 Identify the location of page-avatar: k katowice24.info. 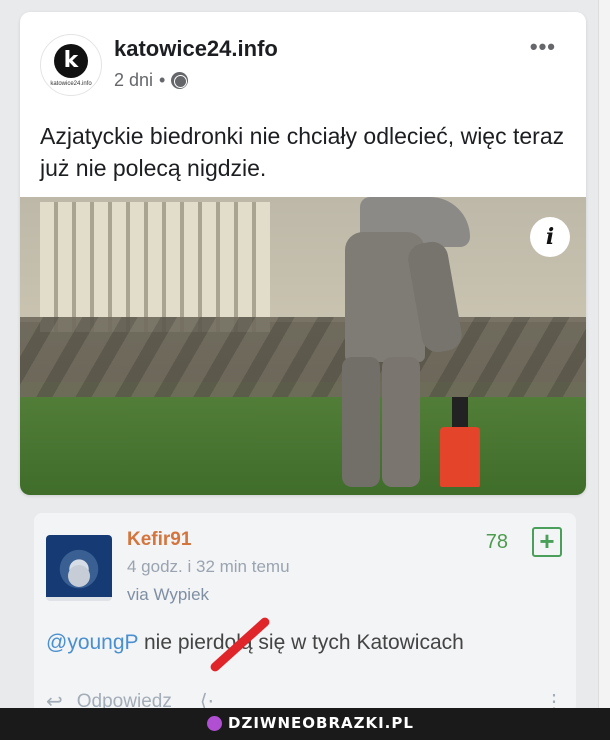
(71, 65).